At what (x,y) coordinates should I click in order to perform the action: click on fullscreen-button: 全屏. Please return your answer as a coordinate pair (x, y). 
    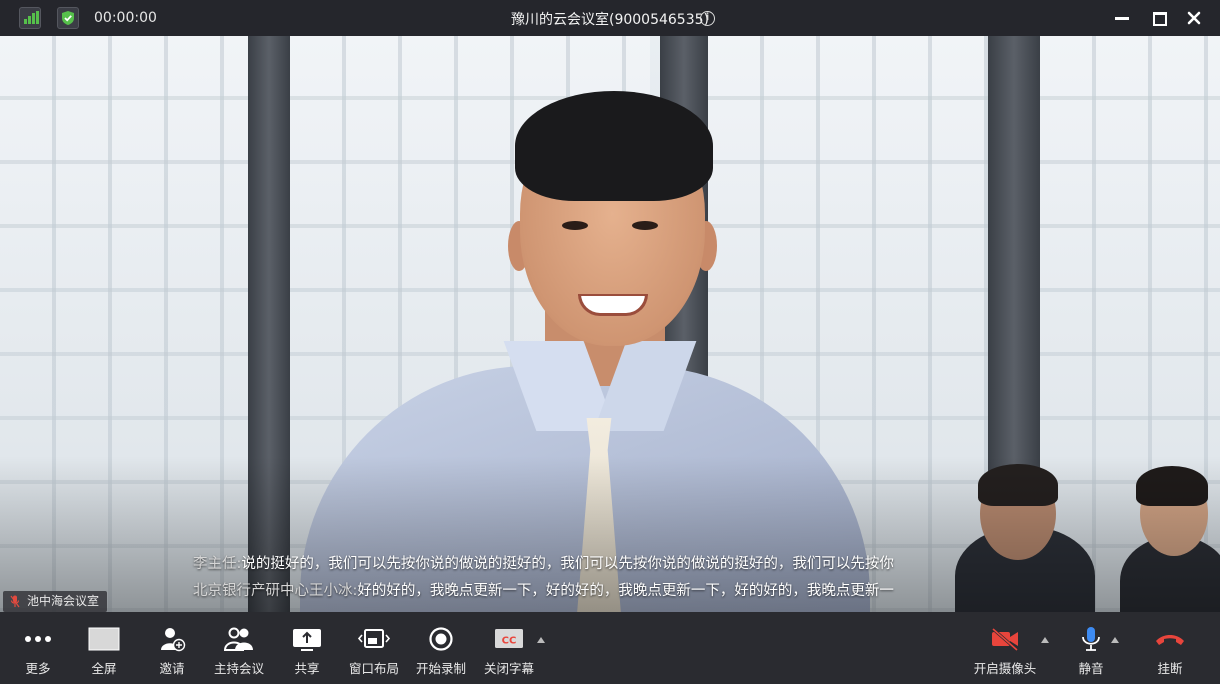
    Looking at the image, I should click on (104, 648).